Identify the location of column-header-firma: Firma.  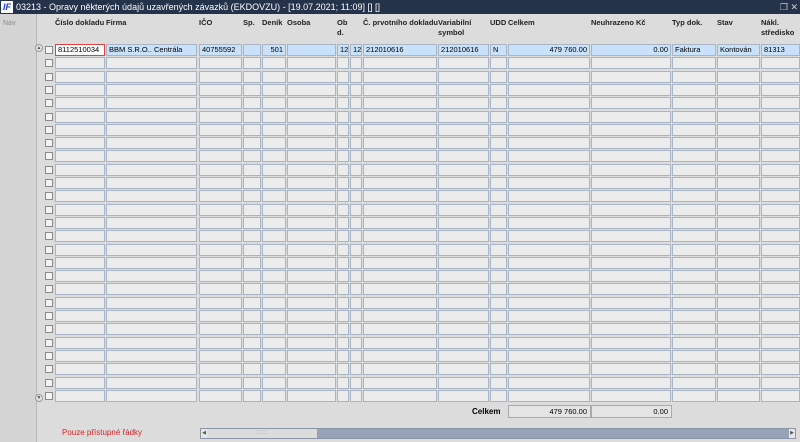
(152, 23).